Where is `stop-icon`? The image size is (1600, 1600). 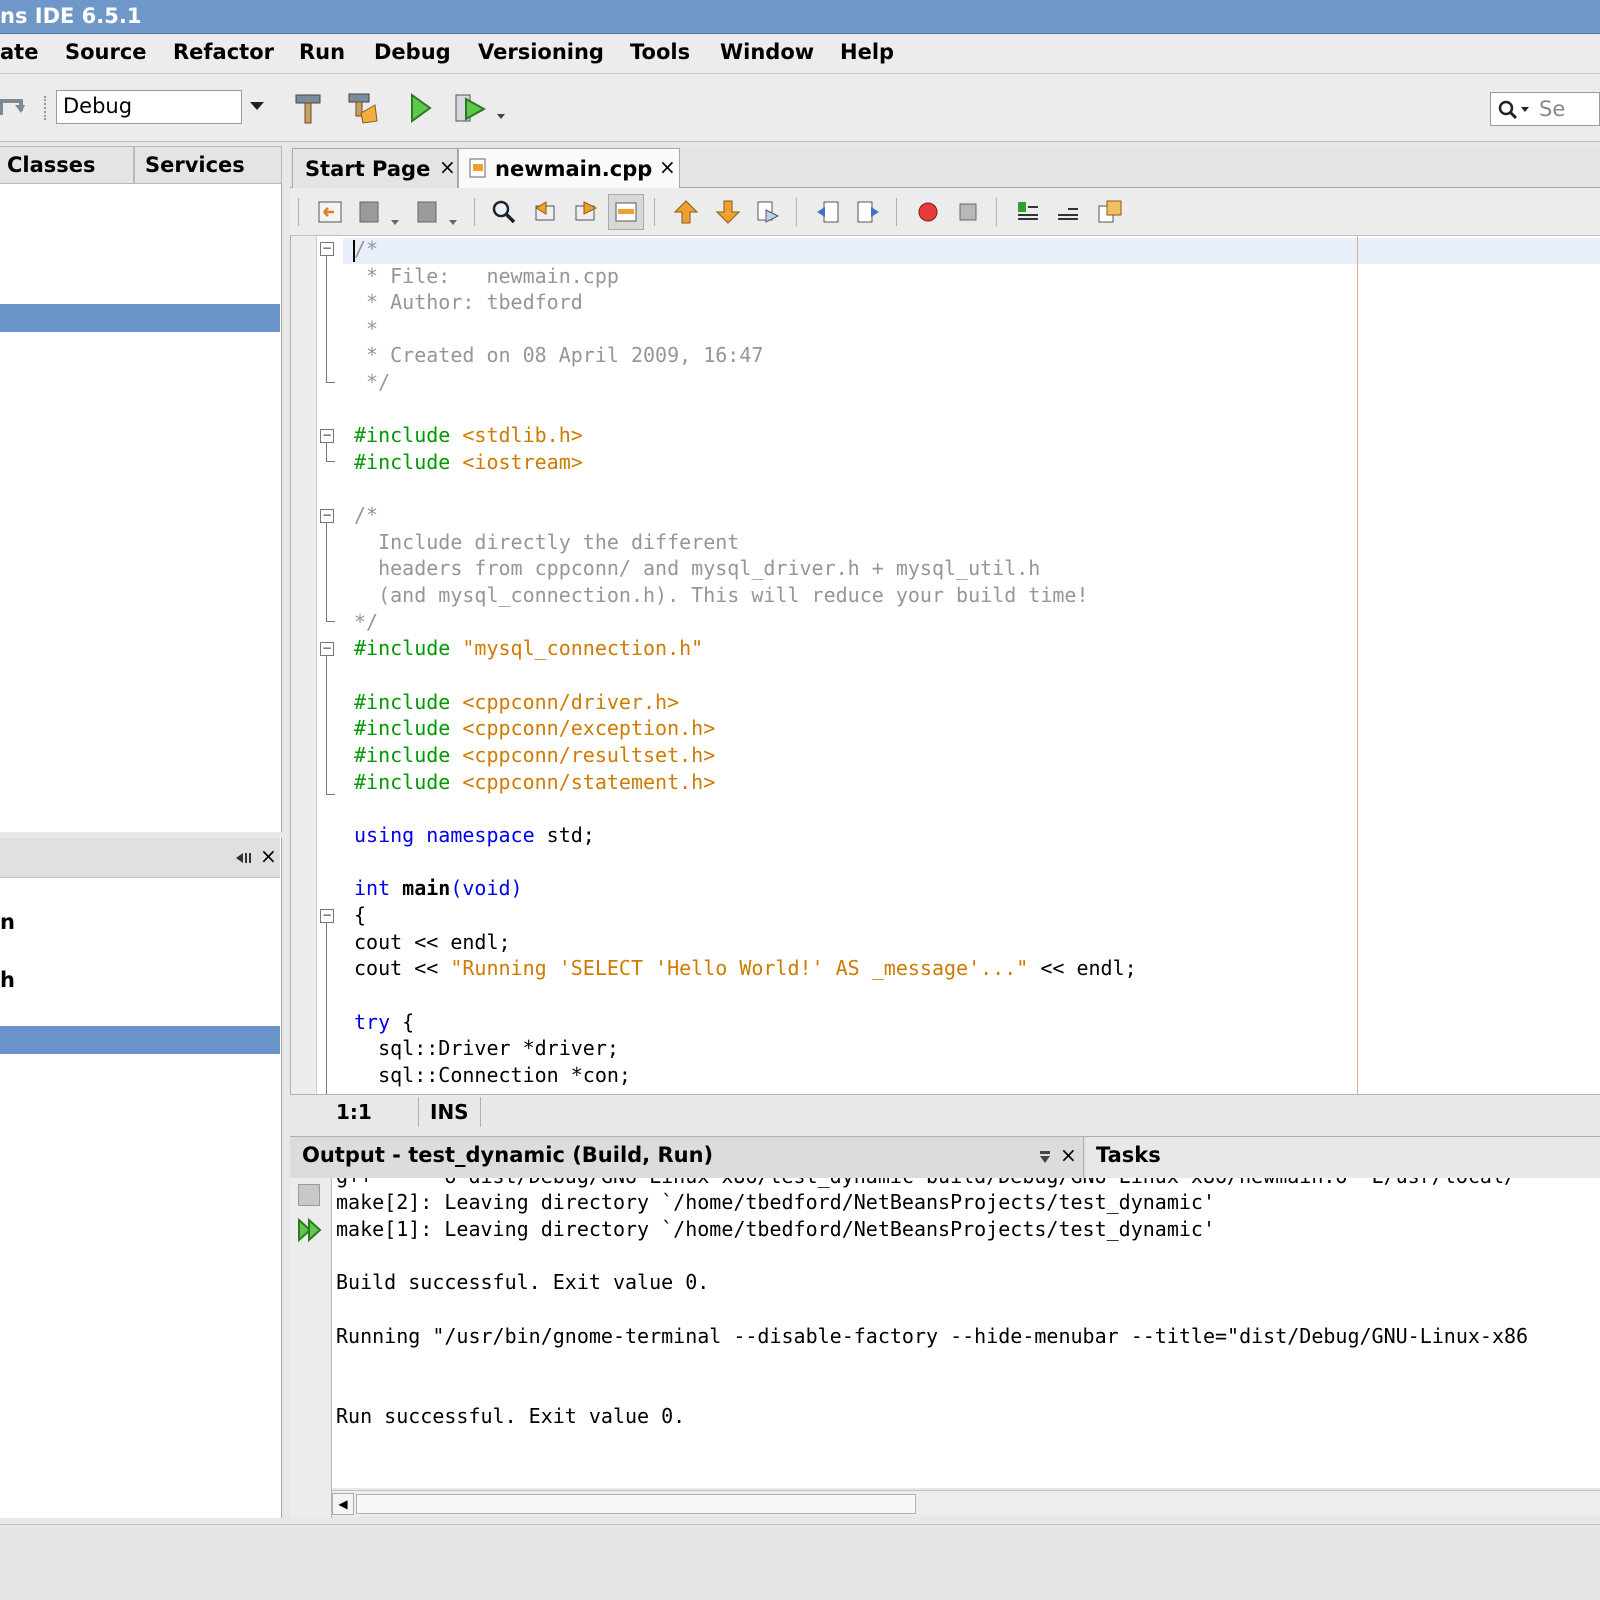
stop-icon is located at coordinates (309, 1195).